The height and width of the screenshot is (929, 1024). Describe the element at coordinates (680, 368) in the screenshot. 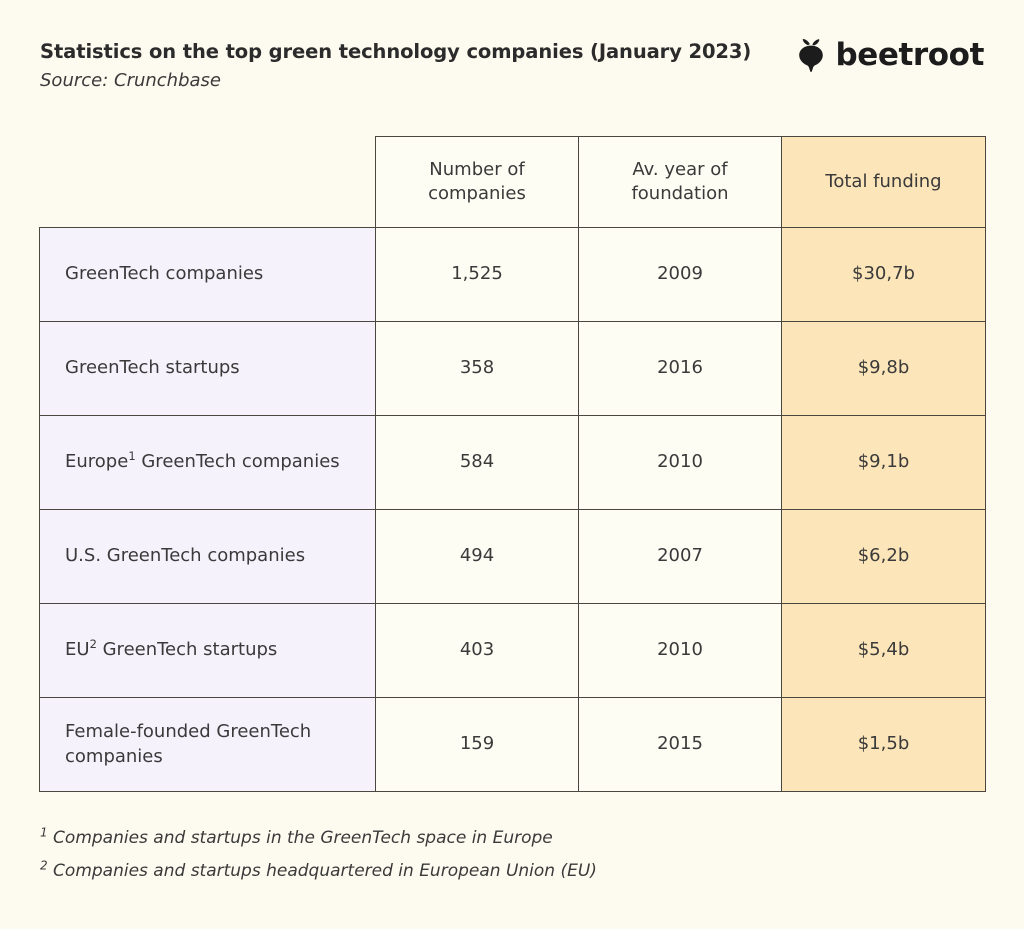

I see `row-year-cell: 2016` at that location.